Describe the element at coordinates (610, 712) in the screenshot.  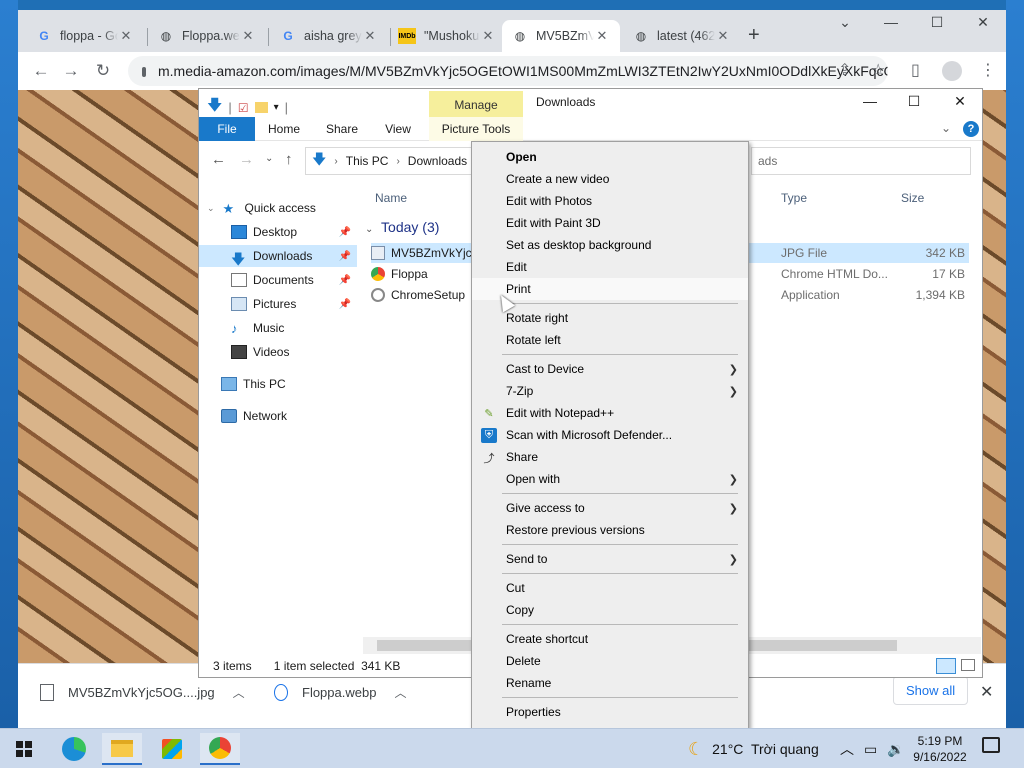
I see `menu-item-properties: Properties` at that location.